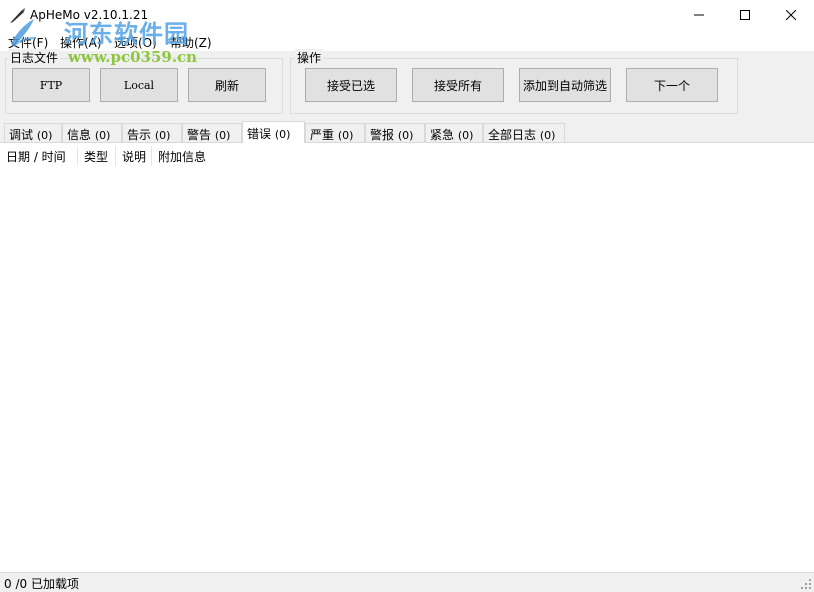 The width and height of the screenshot is (814, 592). Describe the element at coordinates (309, 57) in the screenshot. I see `actions-group-label: 操作` at that location.